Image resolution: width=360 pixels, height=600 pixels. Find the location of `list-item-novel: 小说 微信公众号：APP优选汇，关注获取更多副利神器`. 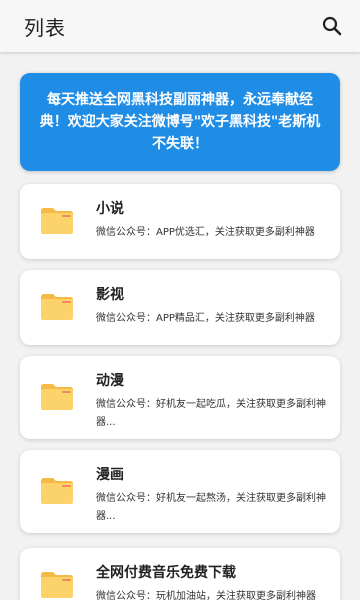

list-item-novel: 小说 微信公众号：APP优选汇，关注获取更多副利神器 is located at coordinates (180, 221).